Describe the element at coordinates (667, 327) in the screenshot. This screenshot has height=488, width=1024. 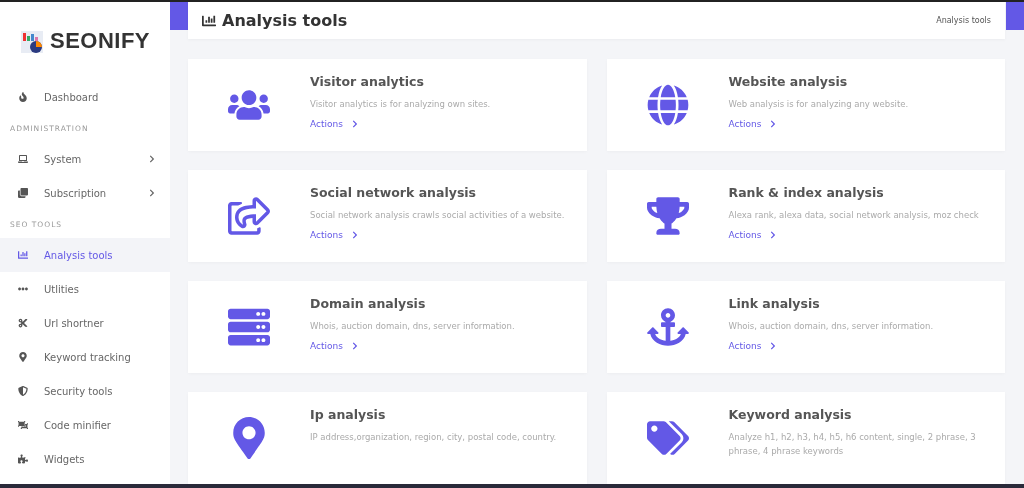
I see `anchor-icon` at that location.